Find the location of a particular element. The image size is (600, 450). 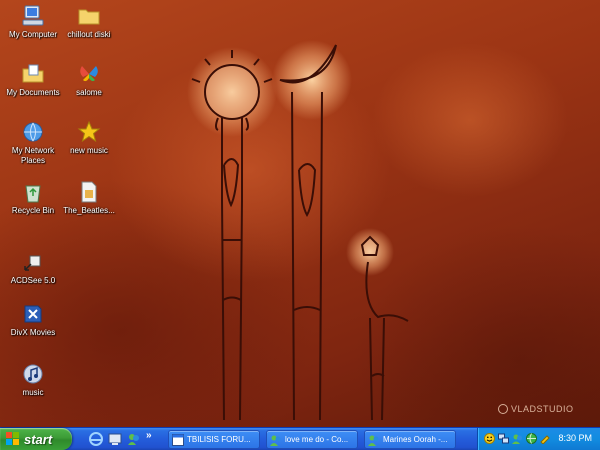

msn-icon is located at coordinates (517, 438).